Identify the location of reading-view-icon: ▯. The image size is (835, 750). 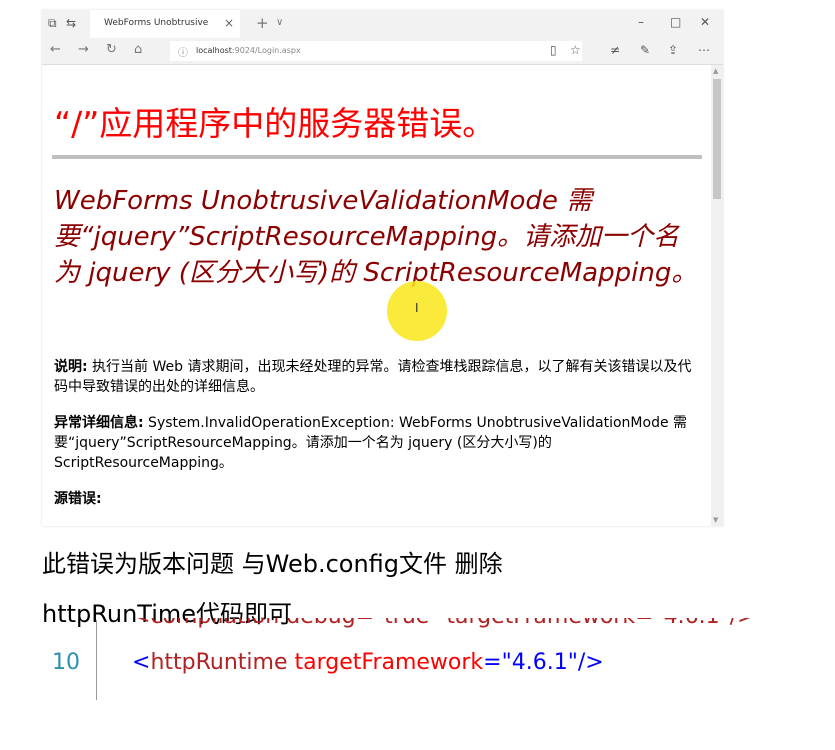
(553, 50).